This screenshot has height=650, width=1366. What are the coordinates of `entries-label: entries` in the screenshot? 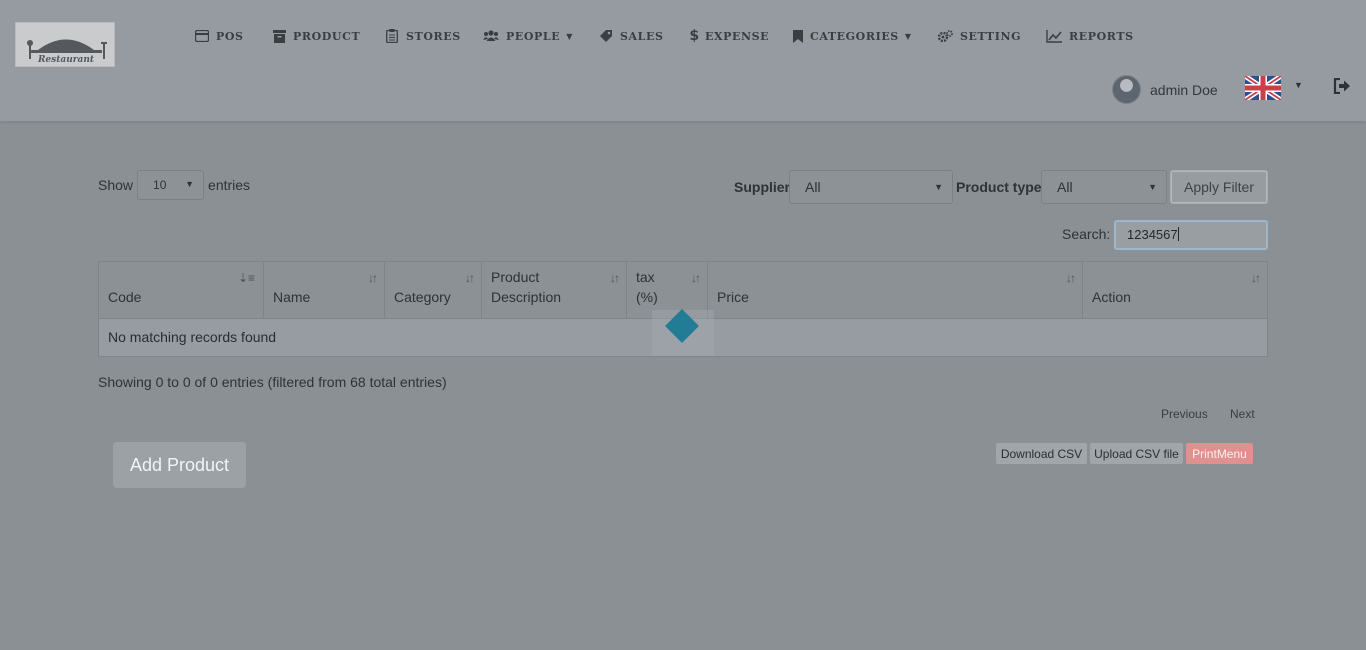 It's located at (229, 185).